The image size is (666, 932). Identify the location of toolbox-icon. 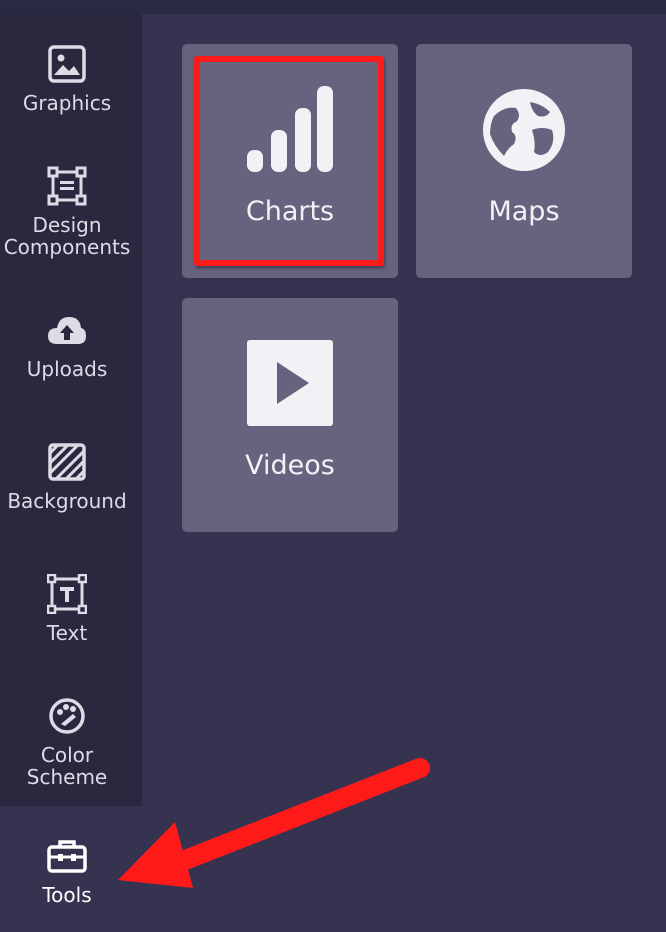
(67, 856).